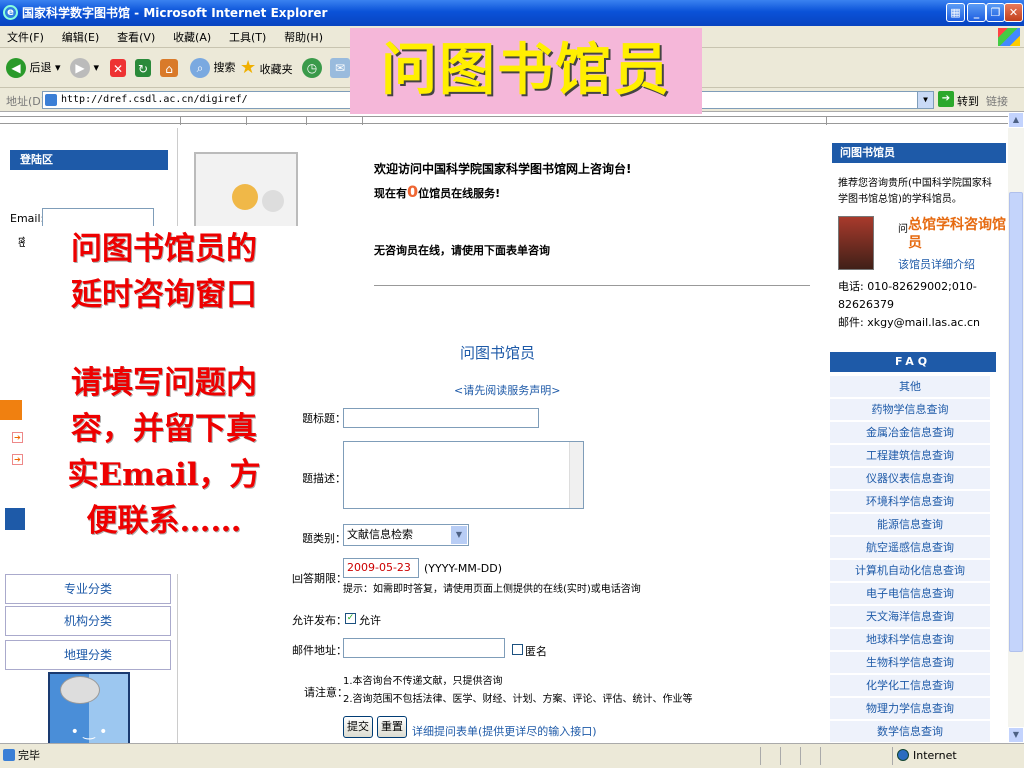 The height and width of the screenshot is (768, 1024). I want to click on home-button: ⌂, so click(169, 68).